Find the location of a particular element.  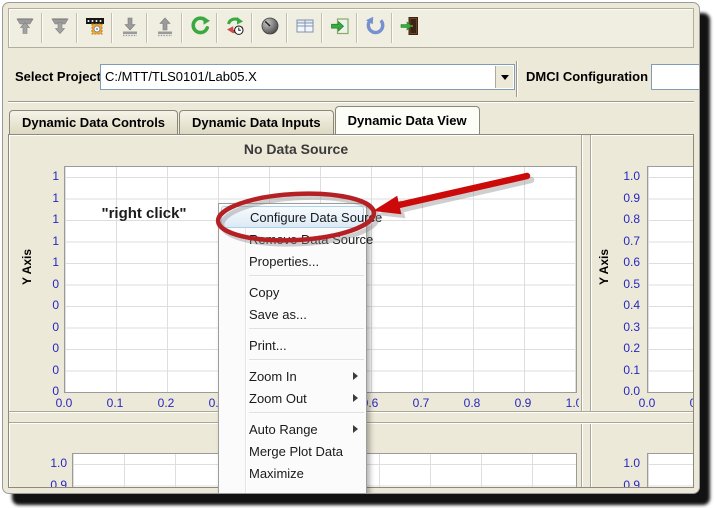

menu-item-zoom-in: Zoom In is located at coordinates (292, 376).